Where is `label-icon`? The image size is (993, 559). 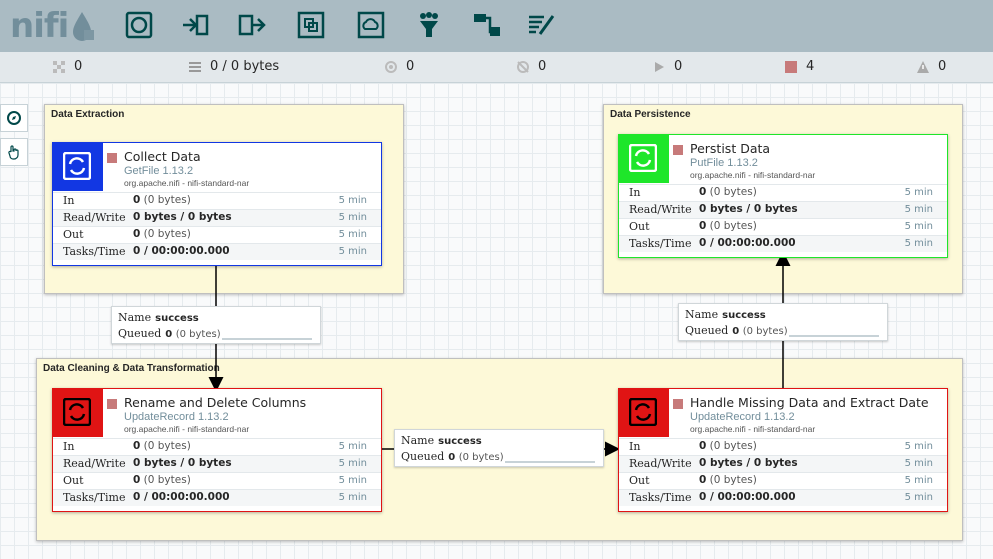
label-icon is located at coordinates (542, 25).